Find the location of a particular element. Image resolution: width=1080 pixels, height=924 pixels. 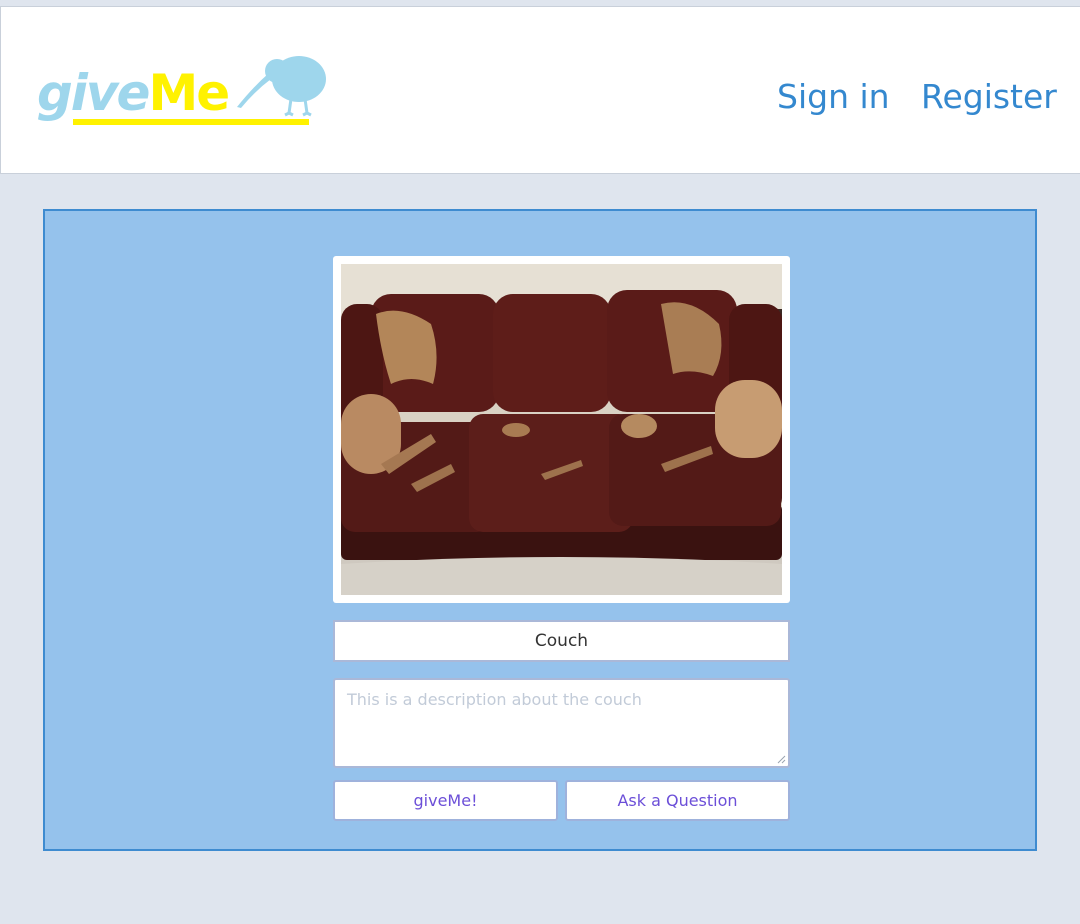

nav-sign-in-link: Sign in is located at coordinates (833, 97).